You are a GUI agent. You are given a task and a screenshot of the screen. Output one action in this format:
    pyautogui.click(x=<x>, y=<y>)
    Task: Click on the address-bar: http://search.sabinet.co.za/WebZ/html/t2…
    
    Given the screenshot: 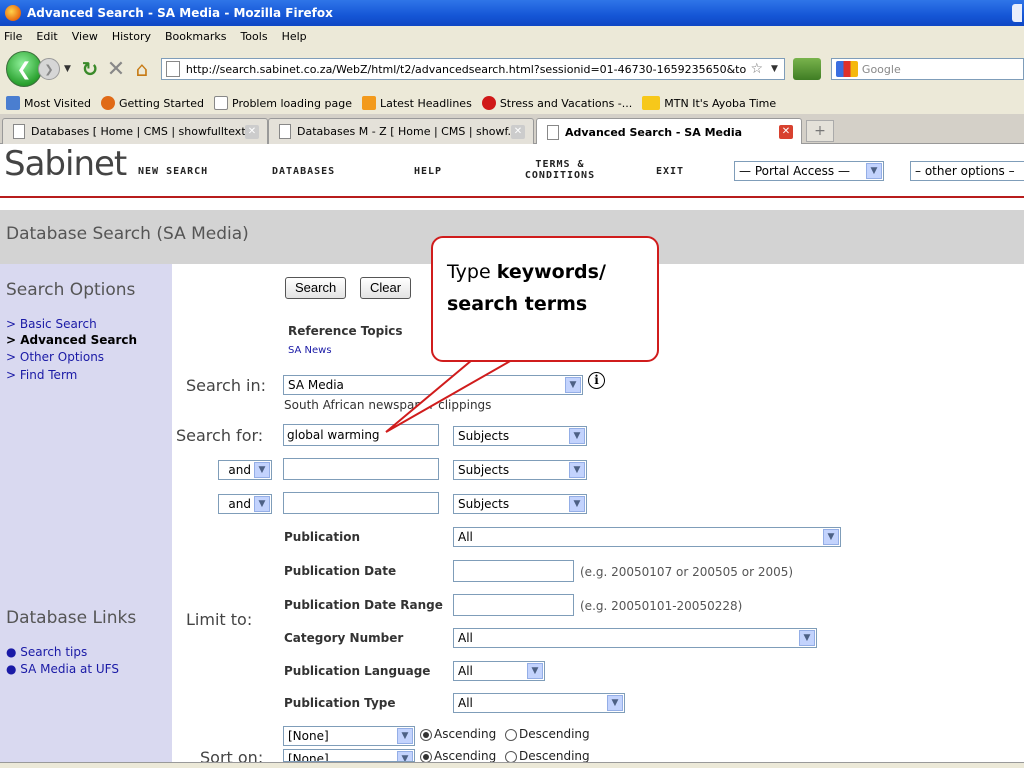 What is the action you would take?
    pyautogui.click(x=472, y=69)
    